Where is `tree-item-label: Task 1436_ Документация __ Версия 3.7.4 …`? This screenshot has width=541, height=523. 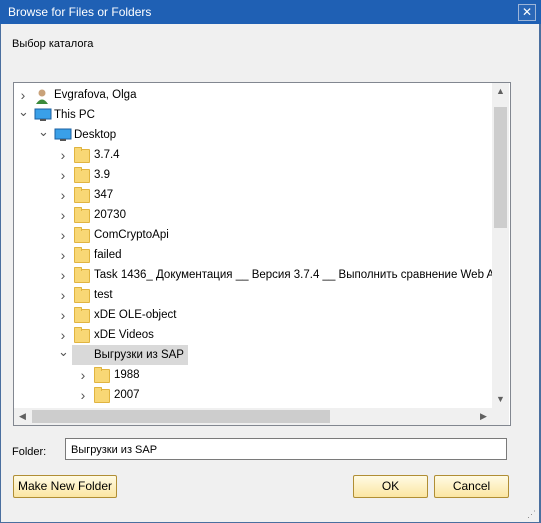 tree-item-label: Task 1436_ Документация __ Версия 3.7.4 … is located at coordinates (296, 275).